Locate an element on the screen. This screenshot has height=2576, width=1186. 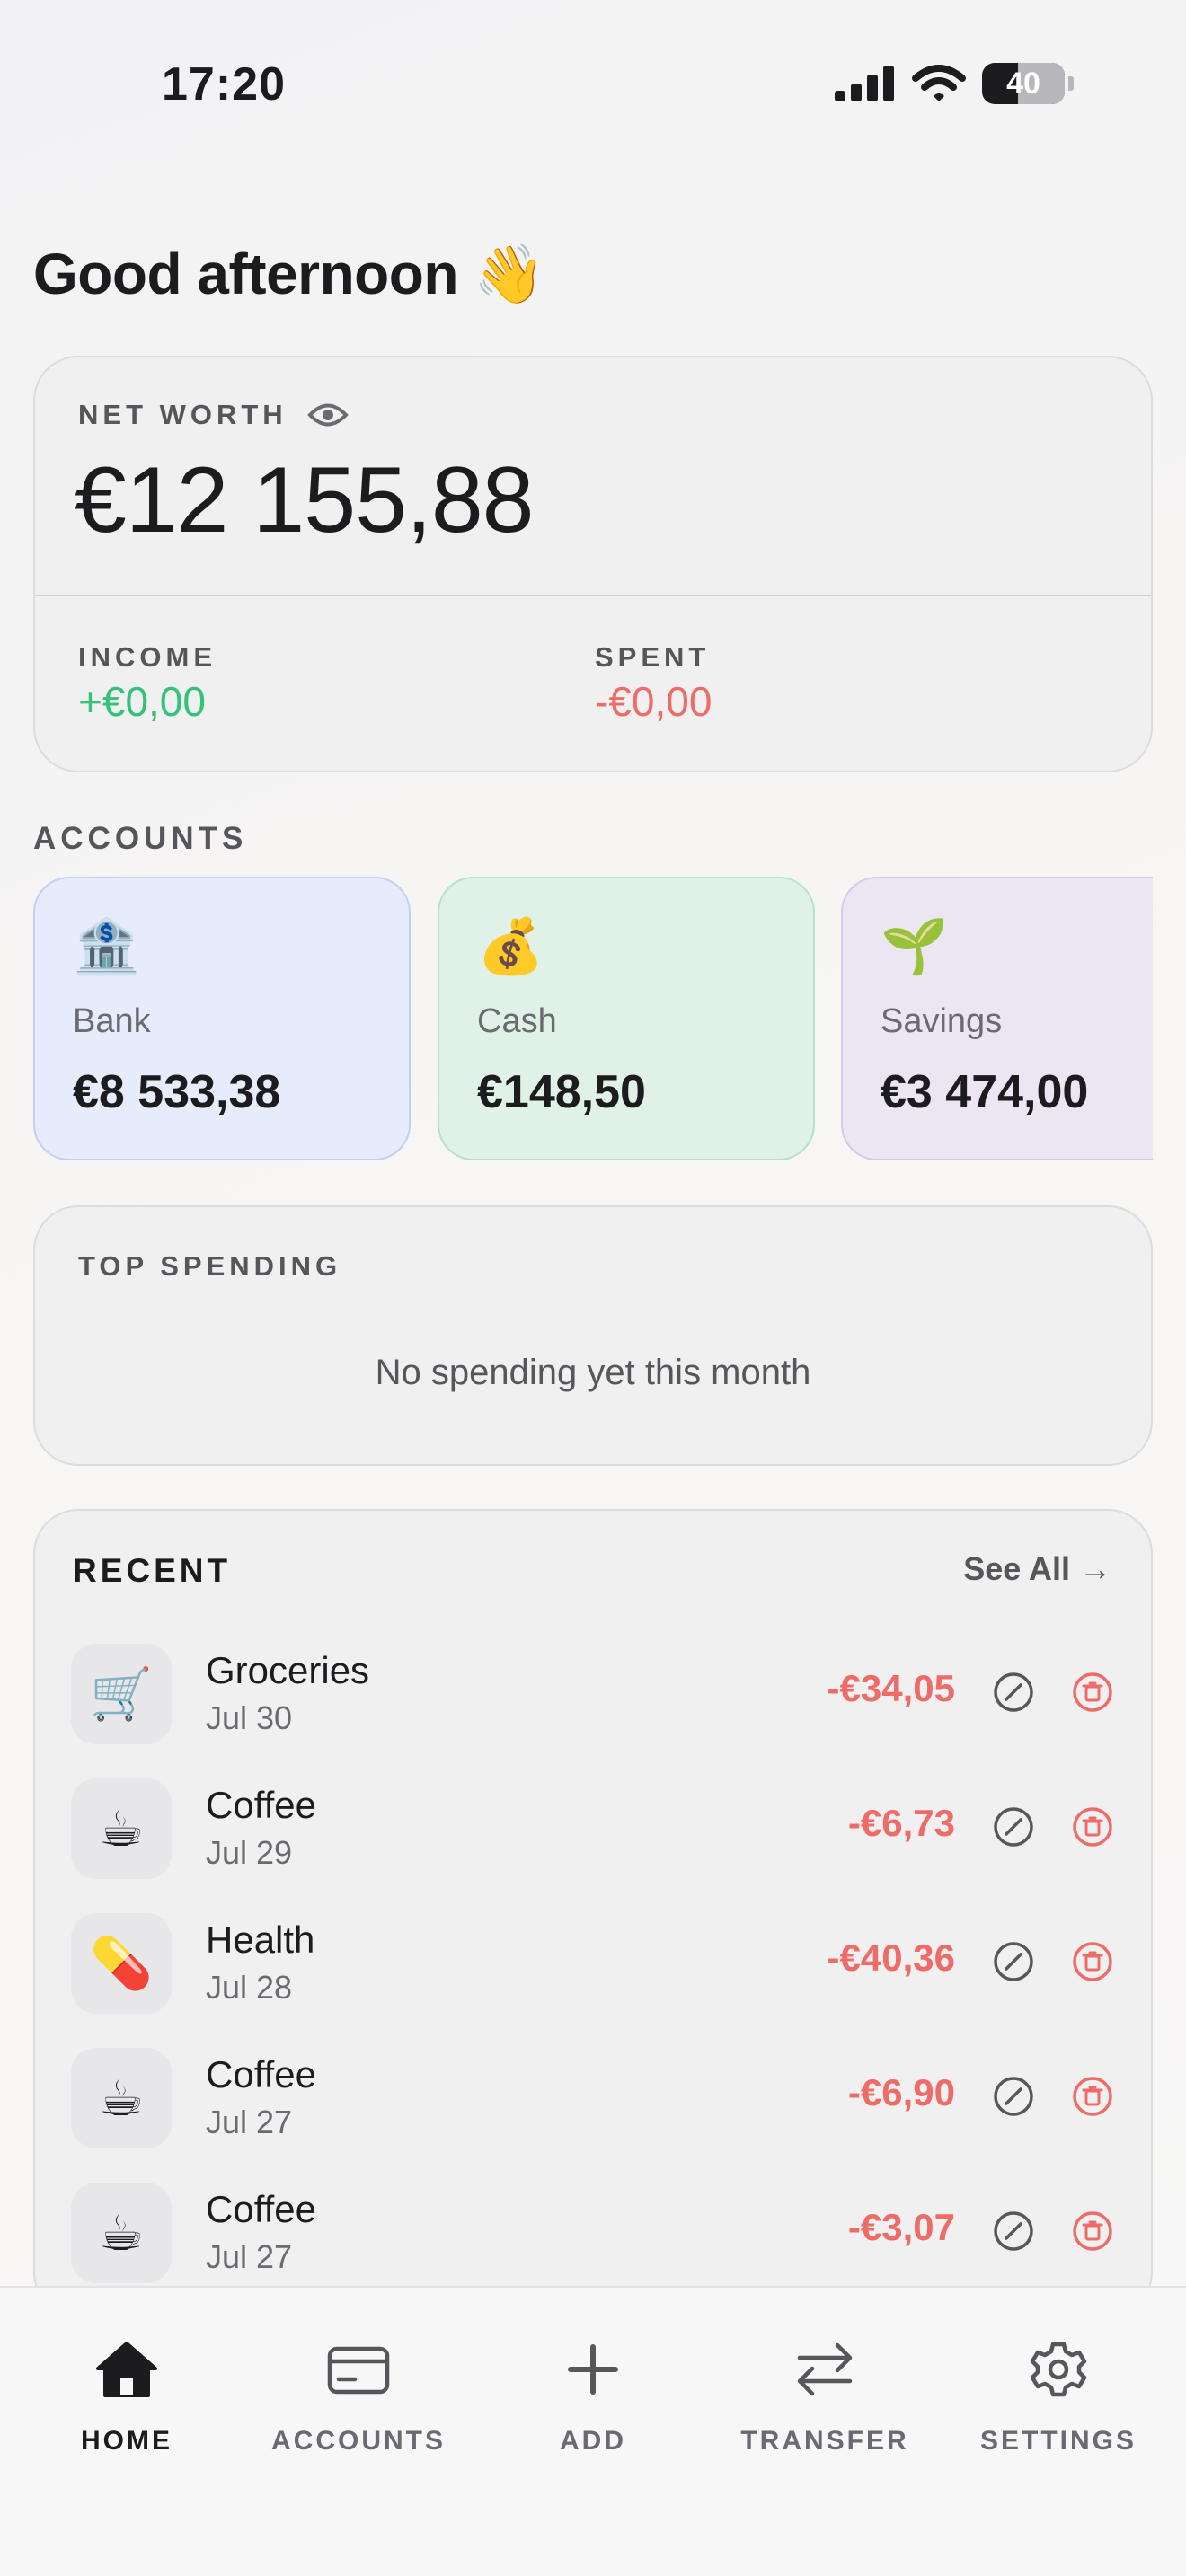
plus-icon is located at coordinates (593, 2369).